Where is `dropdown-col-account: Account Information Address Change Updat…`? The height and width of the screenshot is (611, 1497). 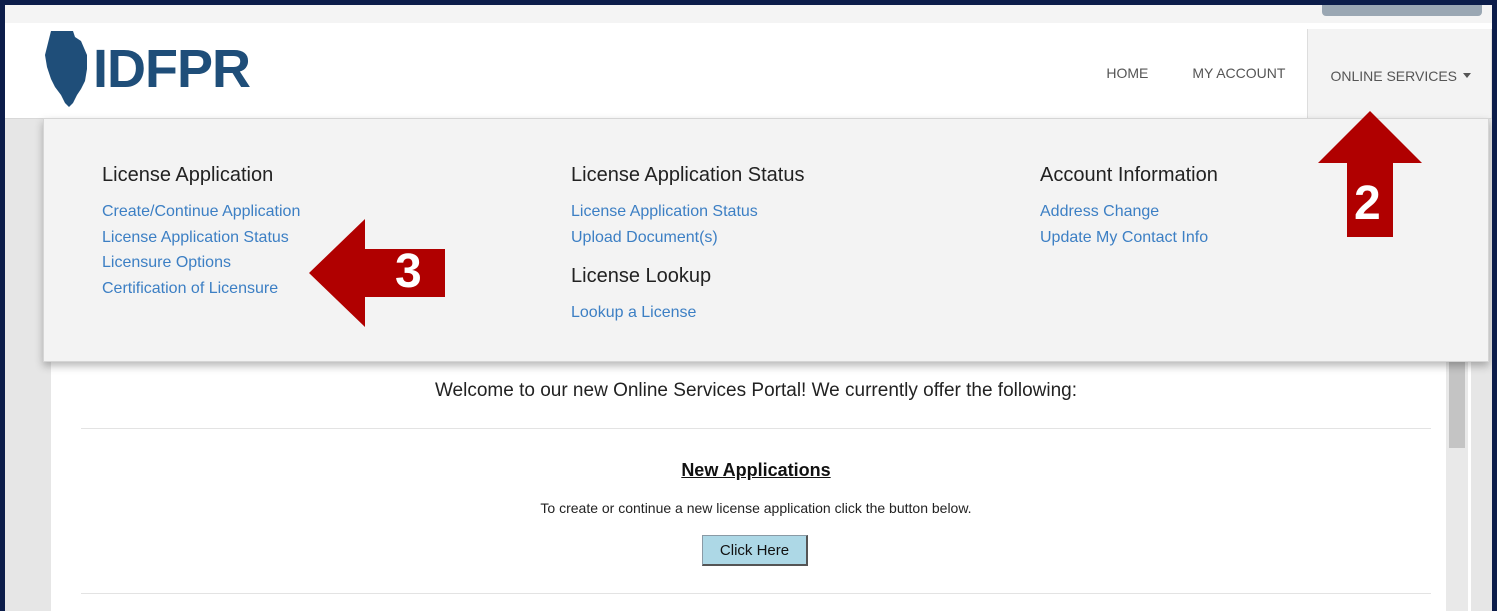 dropdown-col-account: Account Information Address Change Updat… is located at coordinates (1129, 206).